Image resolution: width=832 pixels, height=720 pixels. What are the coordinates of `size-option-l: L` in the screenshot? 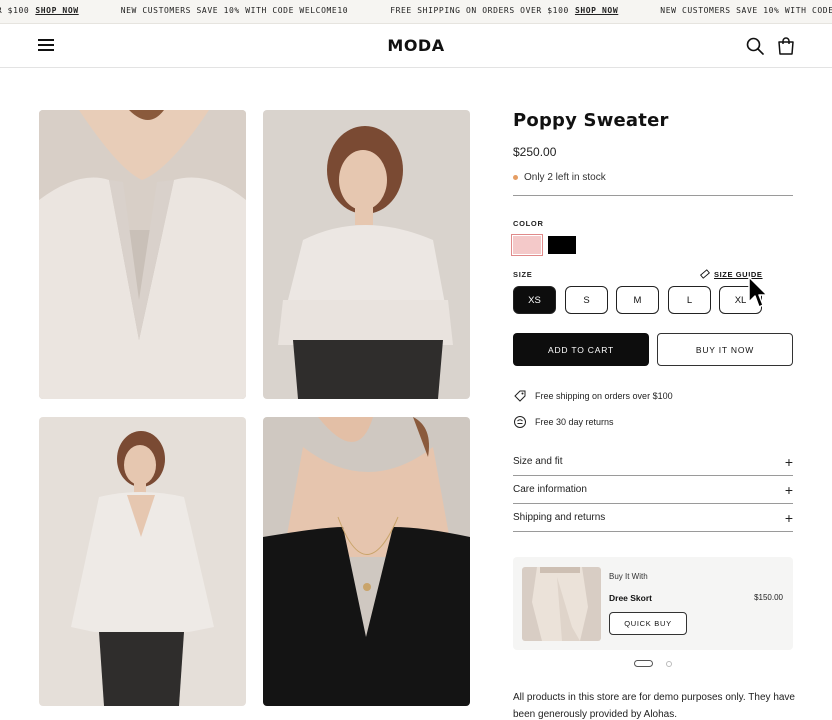 It's located at (689, 300).